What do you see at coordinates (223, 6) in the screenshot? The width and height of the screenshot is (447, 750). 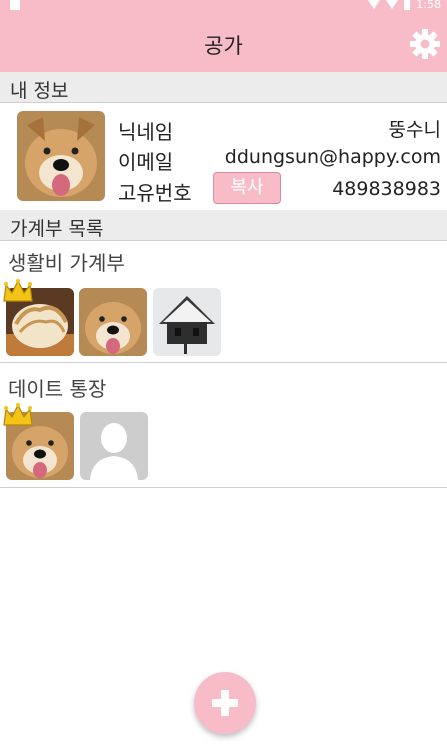 I see `status-bar: 1:58` at bounding box center [223, 6].